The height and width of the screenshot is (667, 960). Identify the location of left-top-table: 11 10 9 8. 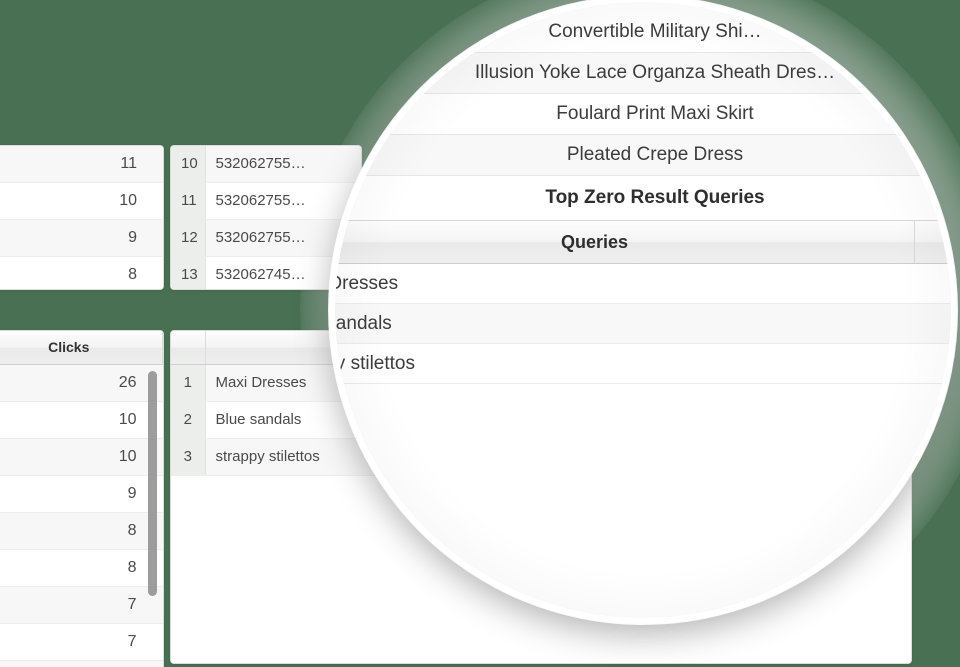
(81, 217).